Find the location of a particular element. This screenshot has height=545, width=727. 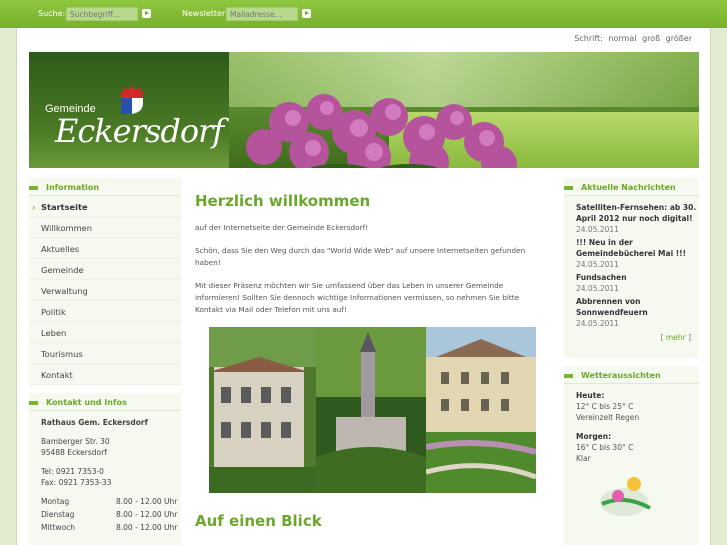

town-hall-photo is located at coordinates (262, 410).